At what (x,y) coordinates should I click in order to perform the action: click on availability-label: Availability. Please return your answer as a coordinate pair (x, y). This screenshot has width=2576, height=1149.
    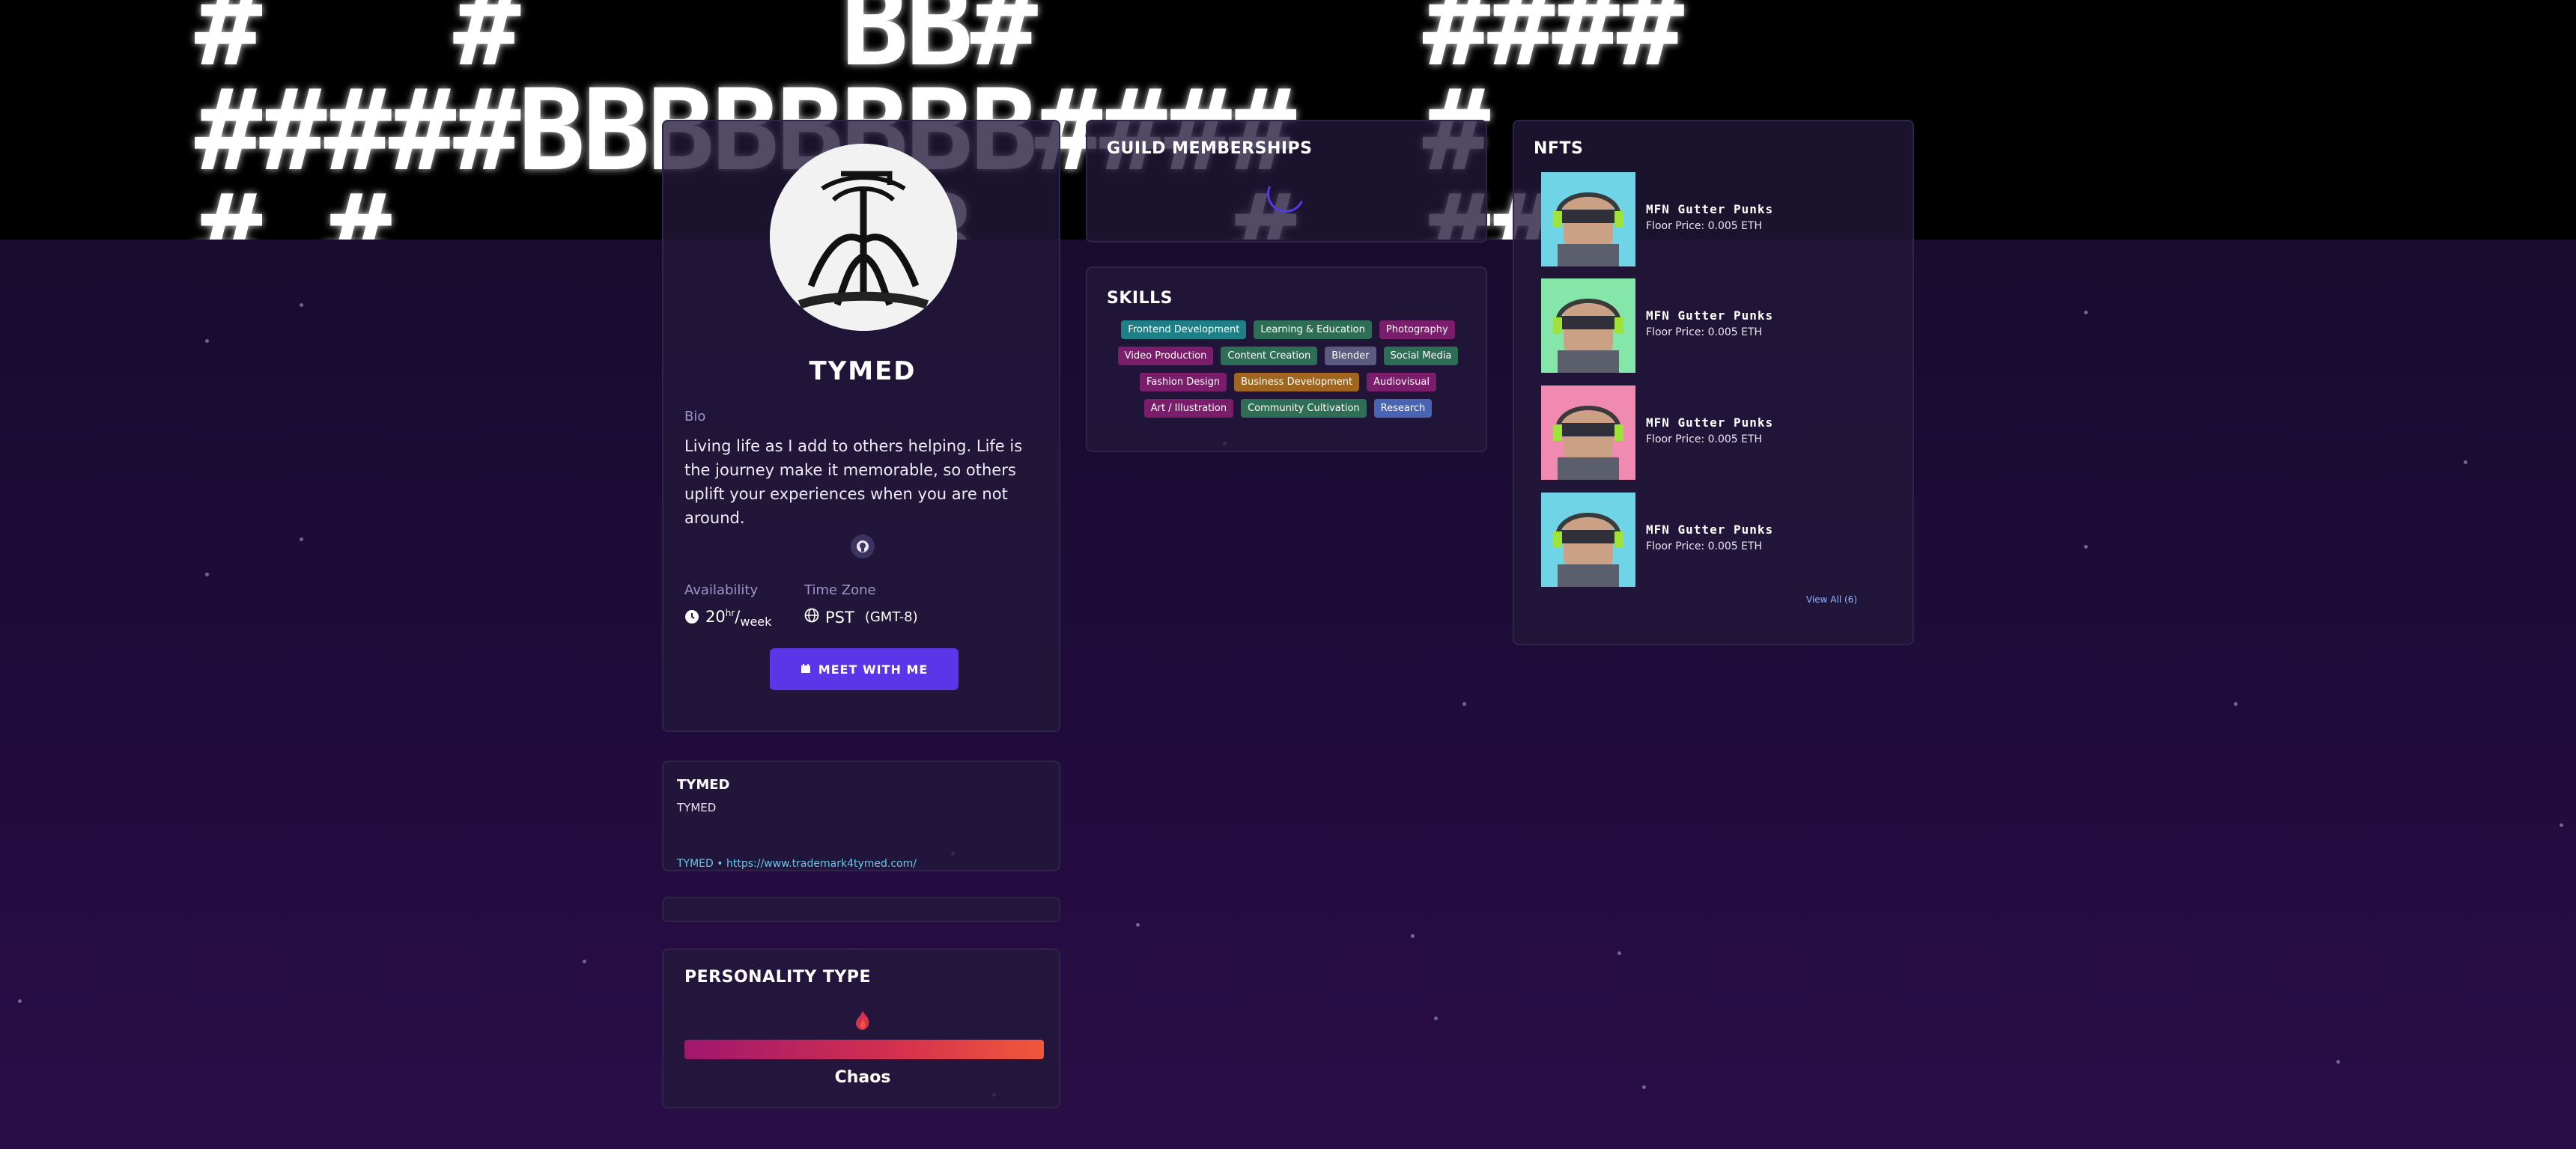
    Looking at the image, I should click on (721, 590).